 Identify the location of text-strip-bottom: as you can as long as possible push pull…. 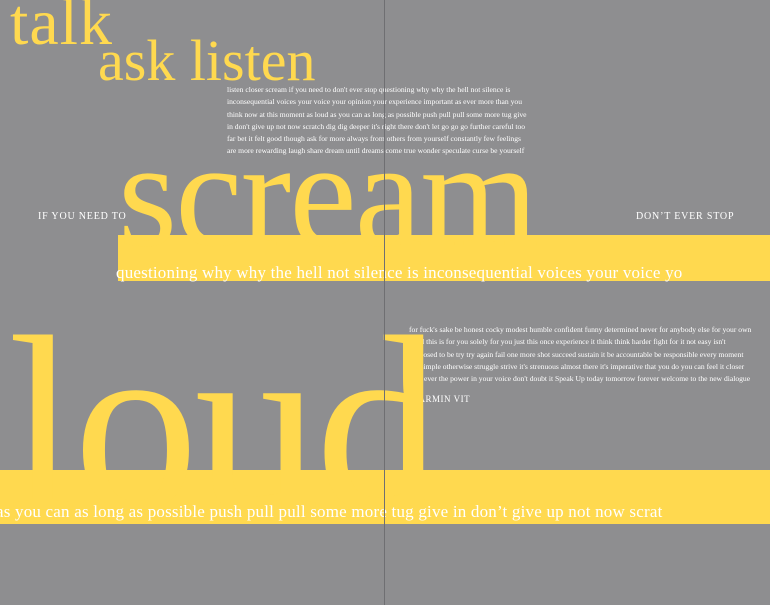
(331, 511).